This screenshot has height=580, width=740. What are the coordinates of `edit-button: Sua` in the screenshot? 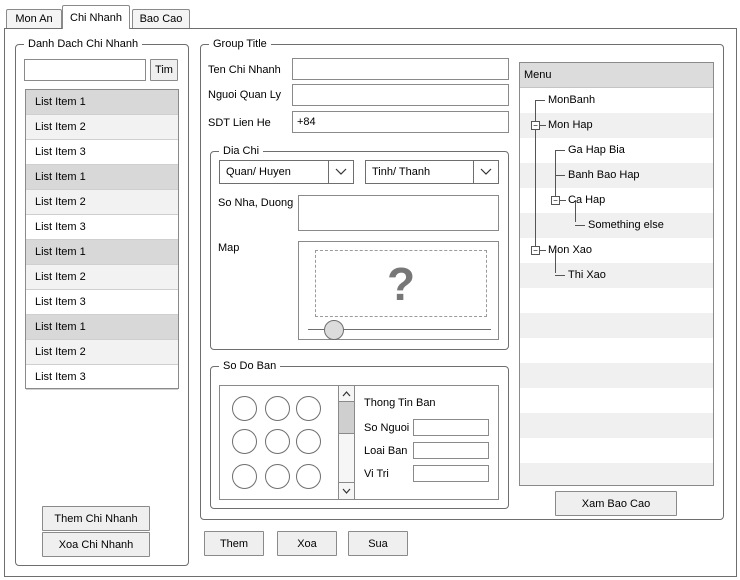 It's located at (378, 543).